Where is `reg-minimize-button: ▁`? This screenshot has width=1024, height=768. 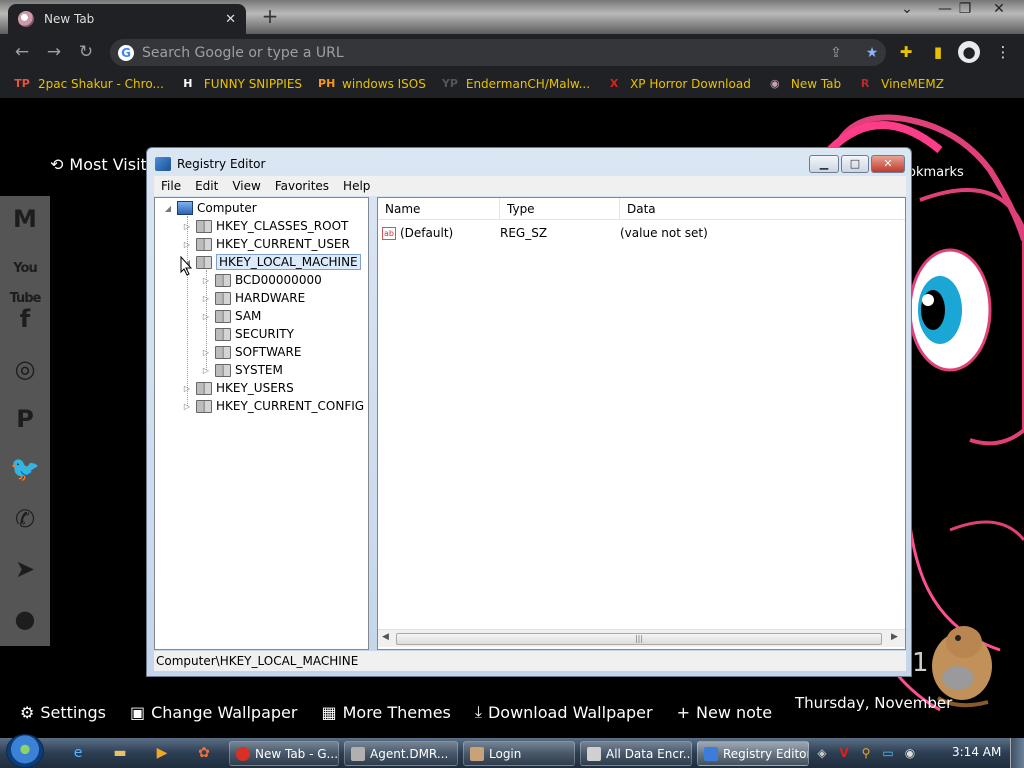 reg-minimize-button: ▁ is located at coordinates (824, 164).